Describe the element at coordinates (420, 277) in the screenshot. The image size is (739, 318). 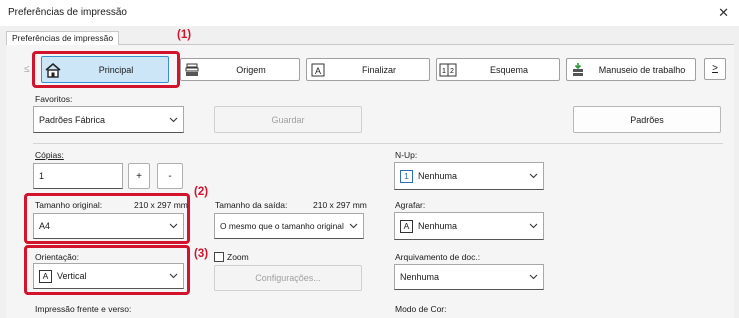
I see `retention-value: Nenhuma` at that location.